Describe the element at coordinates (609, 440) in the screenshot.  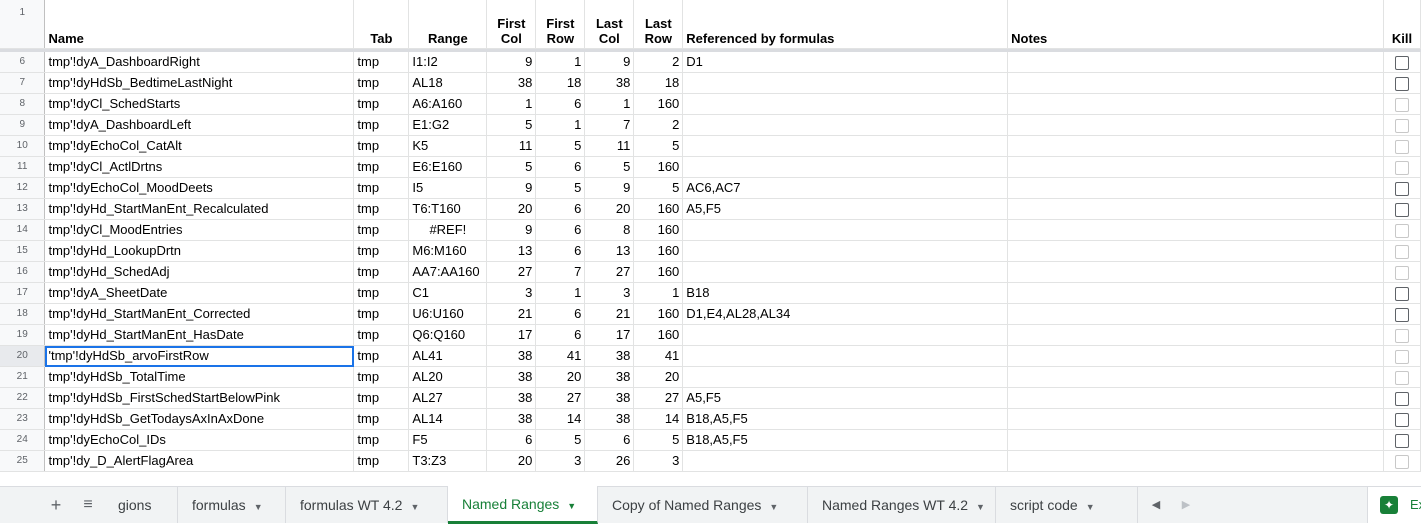
I see `last-col-cell: 6` at that location.